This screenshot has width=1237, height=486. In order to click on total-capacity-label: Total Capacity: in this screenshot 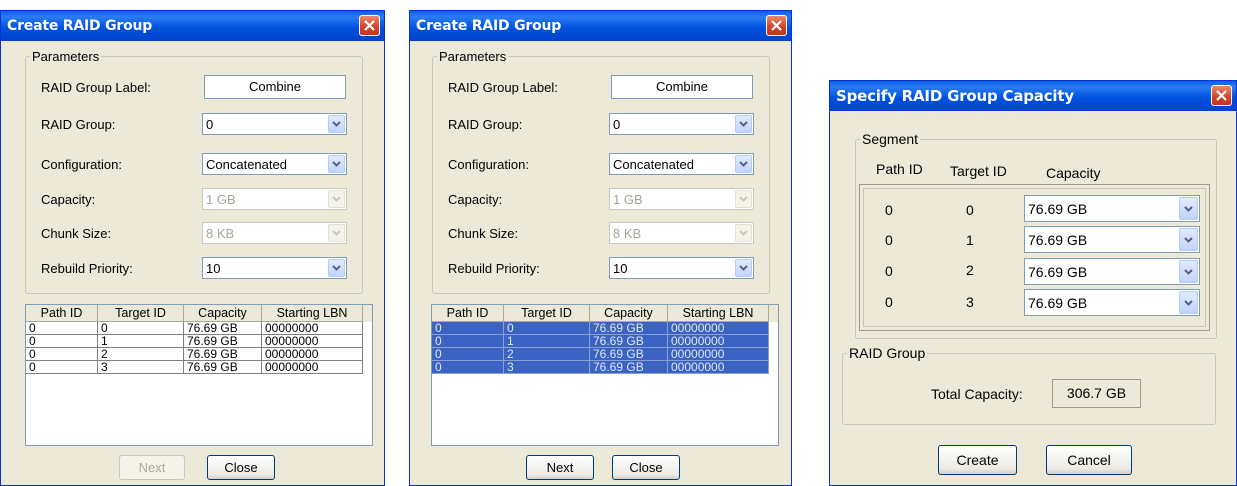, I will do `click(977, 394)`.